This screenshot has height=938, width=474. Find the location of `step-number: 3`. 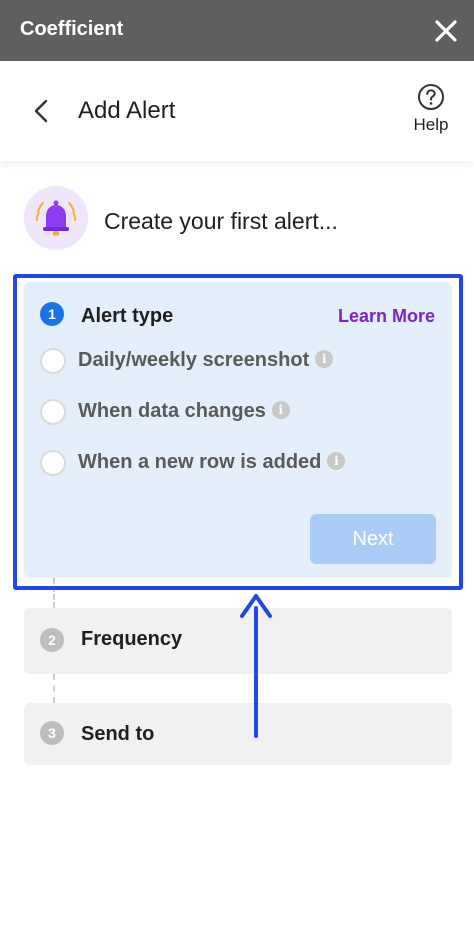

step-number: 3 is located at coordinates (52, 733).